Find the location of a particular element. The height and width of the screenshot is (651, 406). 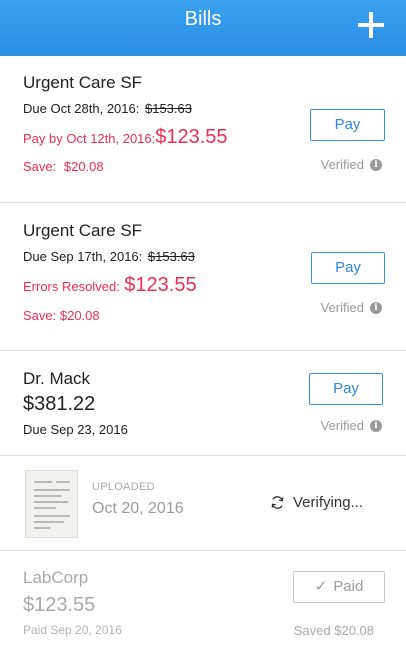

due-line: Due Oct 28th, 2016: $153.63 is located at coordinates (107, 108).